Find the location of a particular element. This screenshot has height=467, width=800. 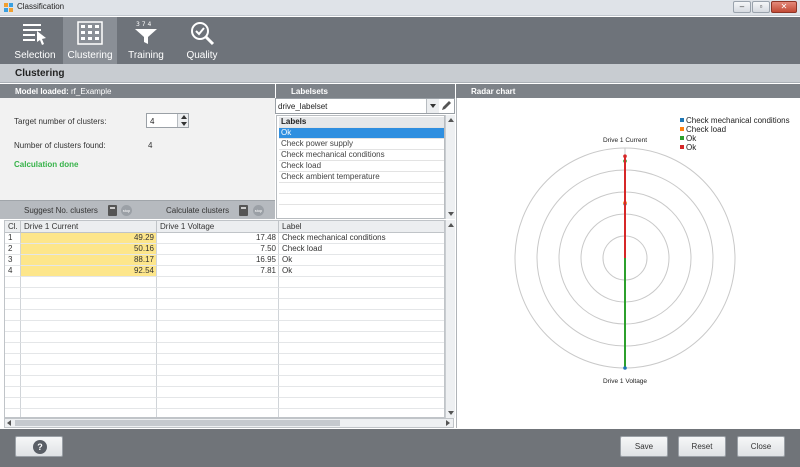

label-item: Check ambient temperature is located at coordinates (361, 177).